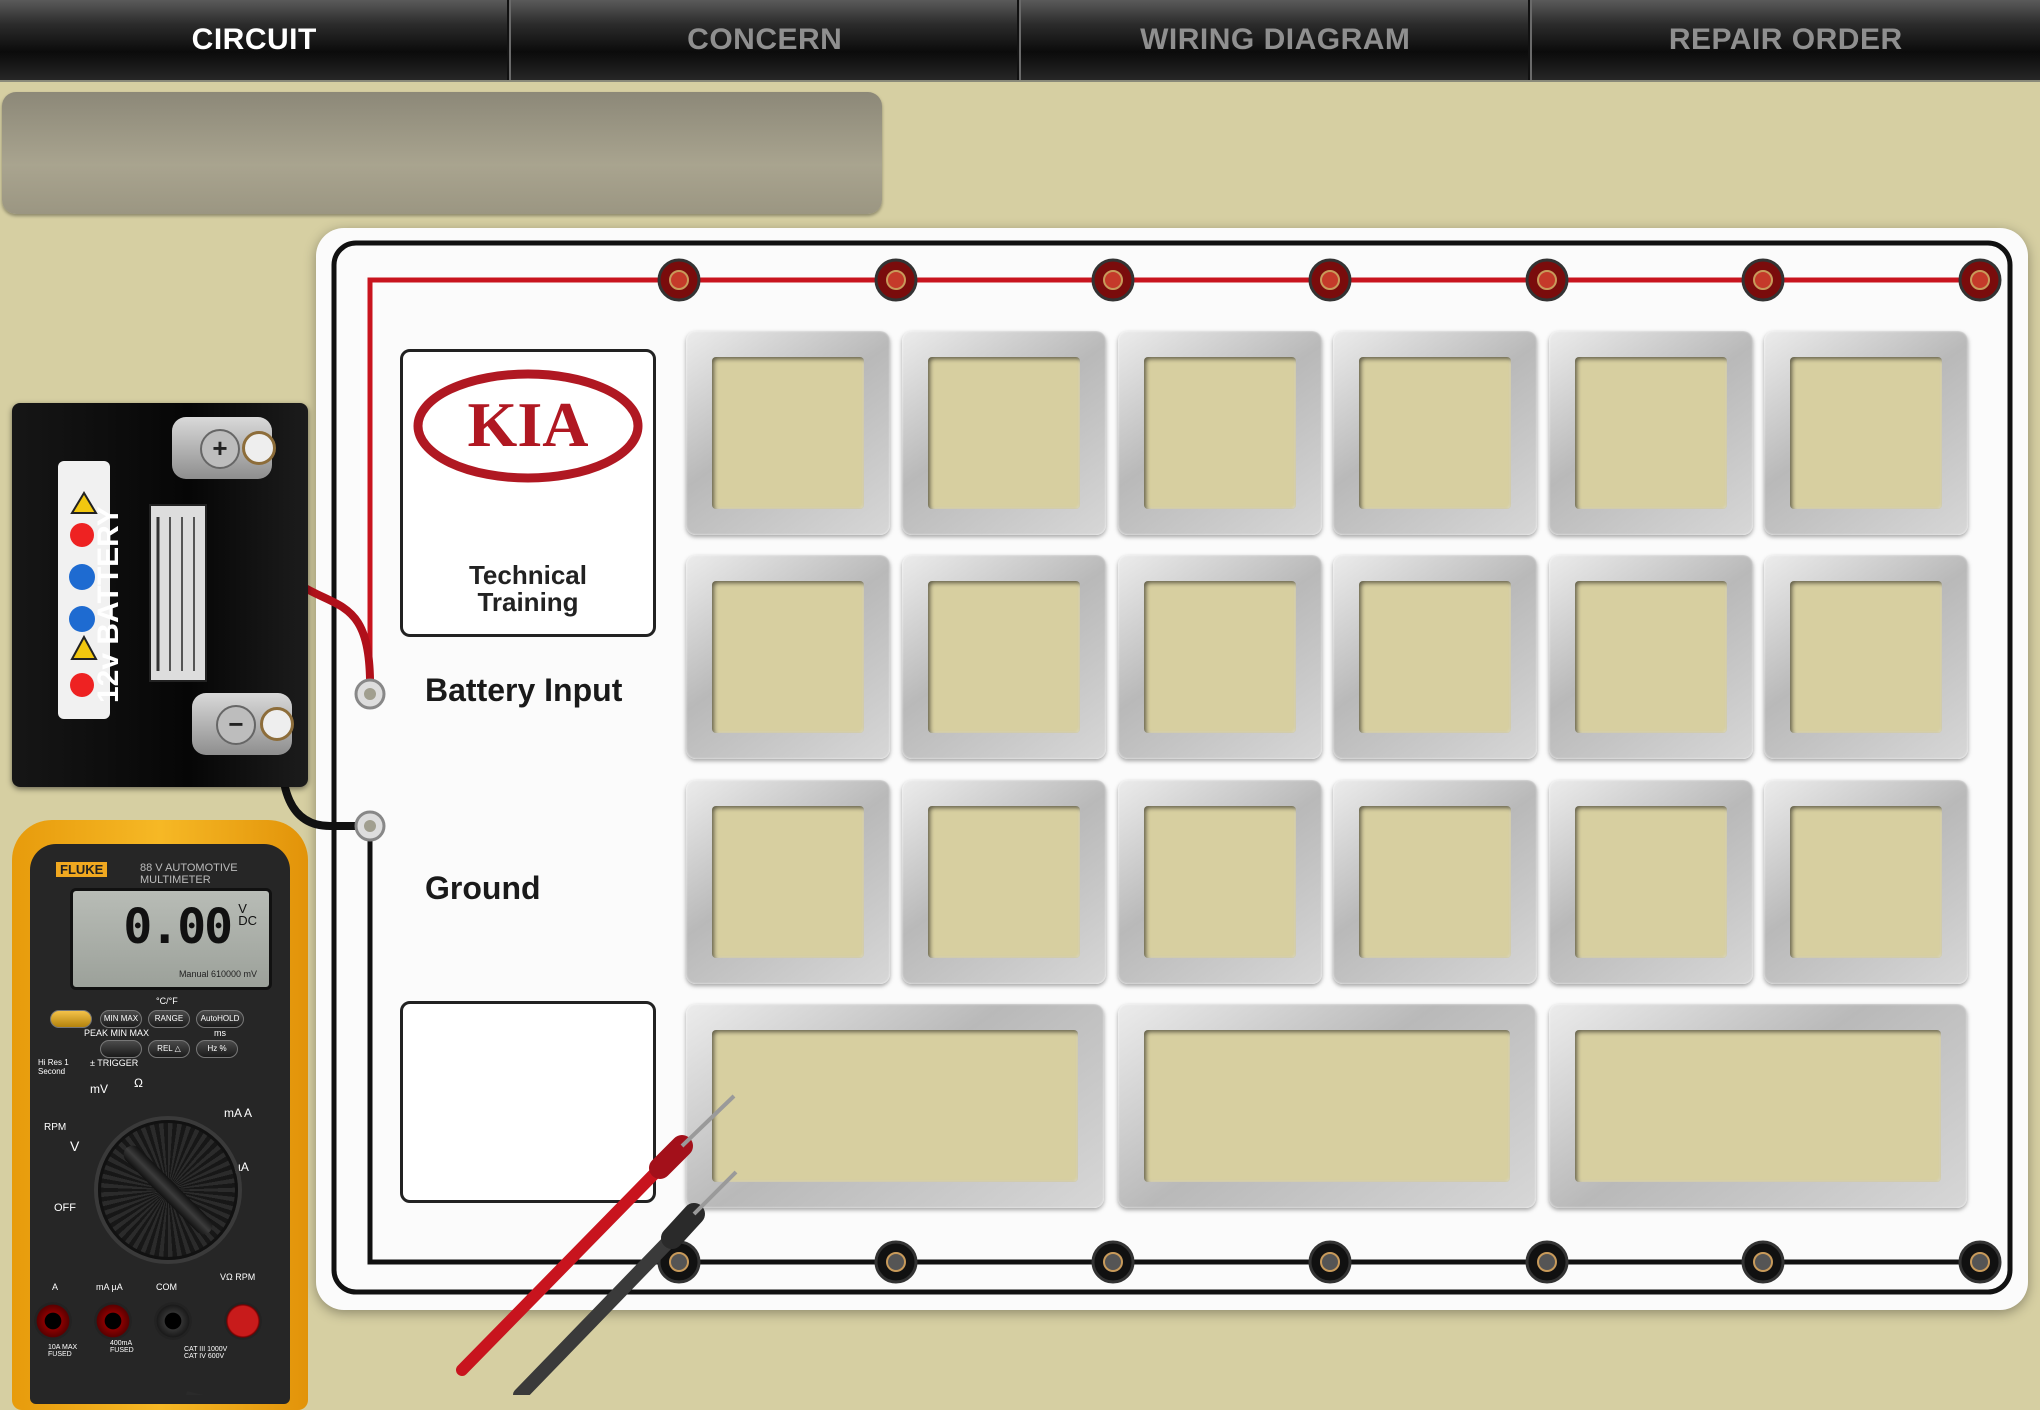 Image resolution: width=2040 pixels, height=1410 pixels. I want to click on function-dial, so click(168, 1190).